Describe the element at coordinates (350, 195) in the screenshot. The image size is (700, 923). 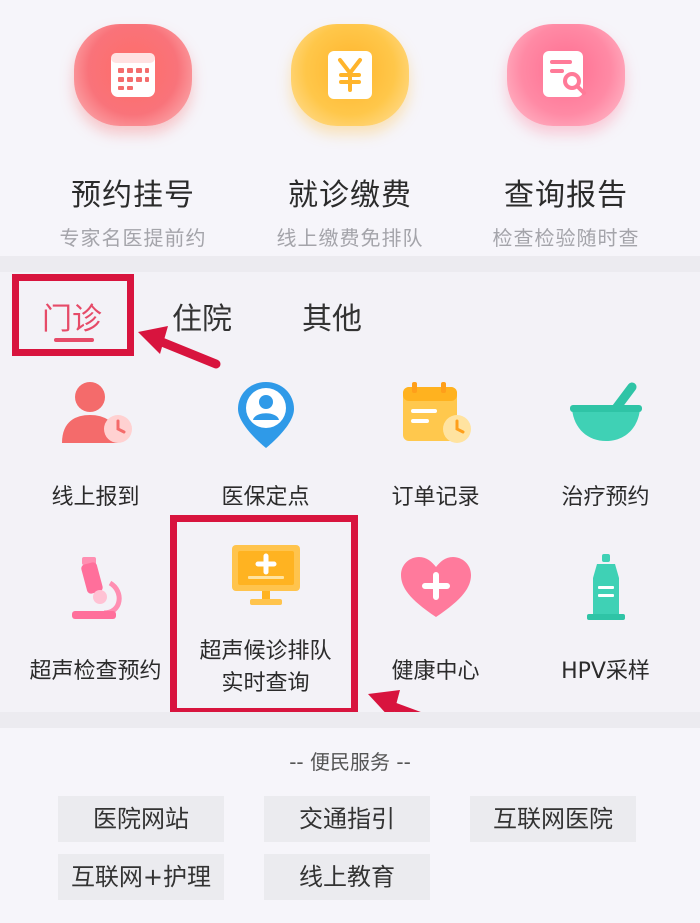
I see `payment-title: 就诊缴费` at that location.